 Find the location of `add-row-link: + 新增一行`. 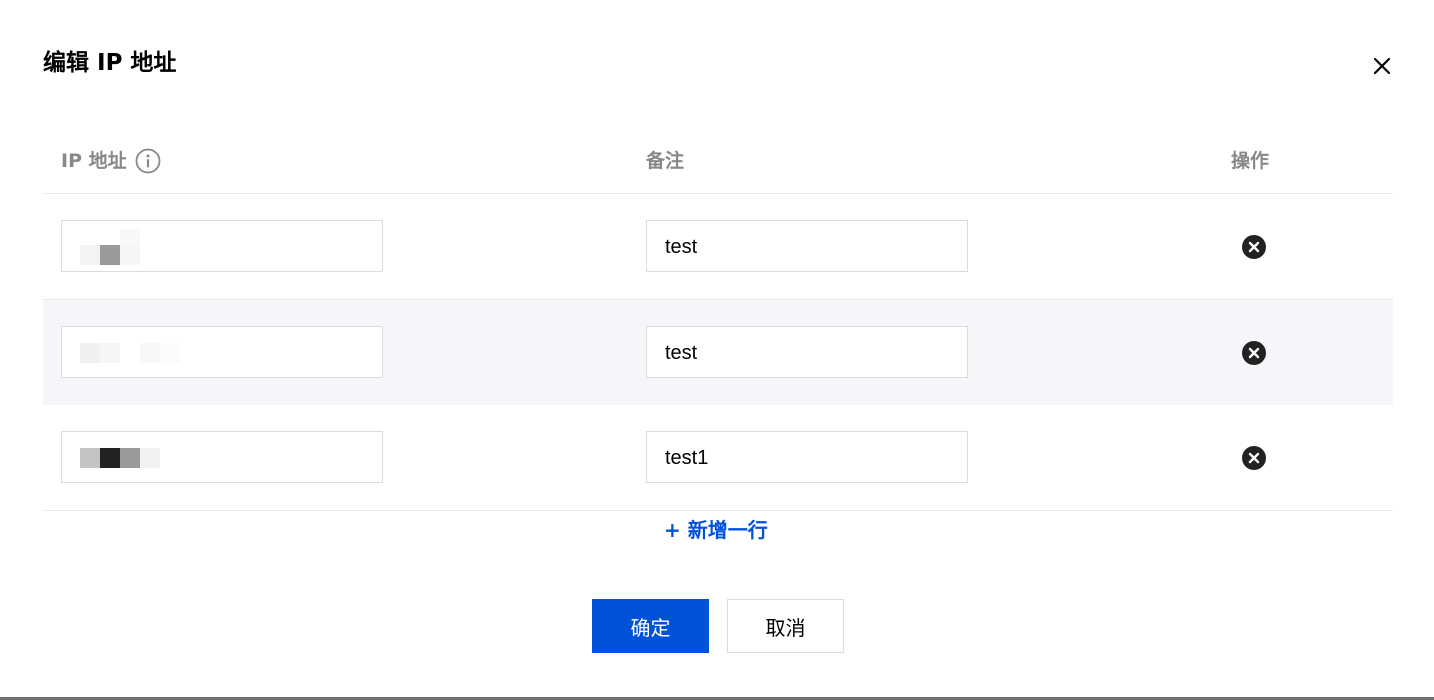

add-row-link: + 新增一行 is located at coordinates (716, 530).